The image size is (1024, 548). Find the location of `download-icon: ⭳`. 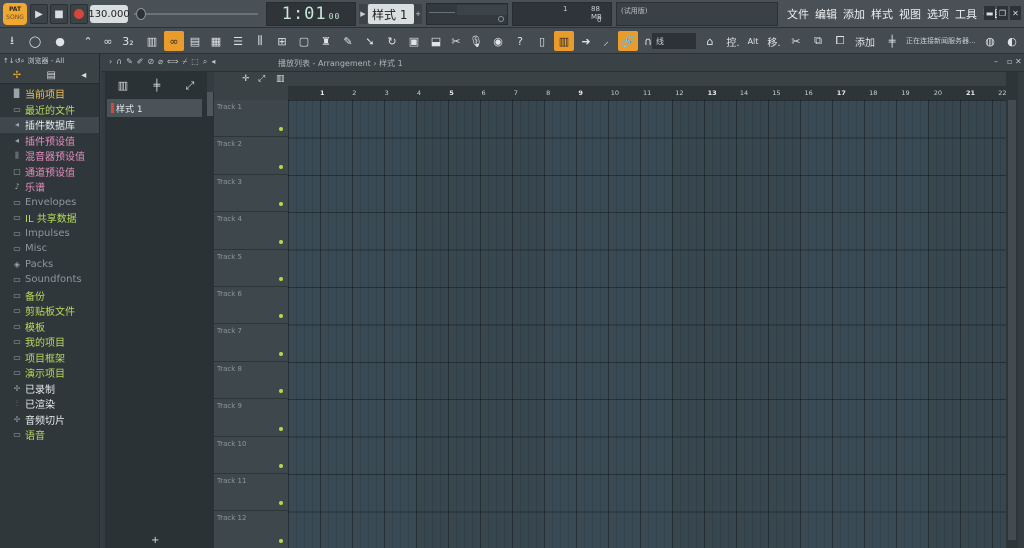

download-icon: ⭳ is located at coordinates (12, 41).